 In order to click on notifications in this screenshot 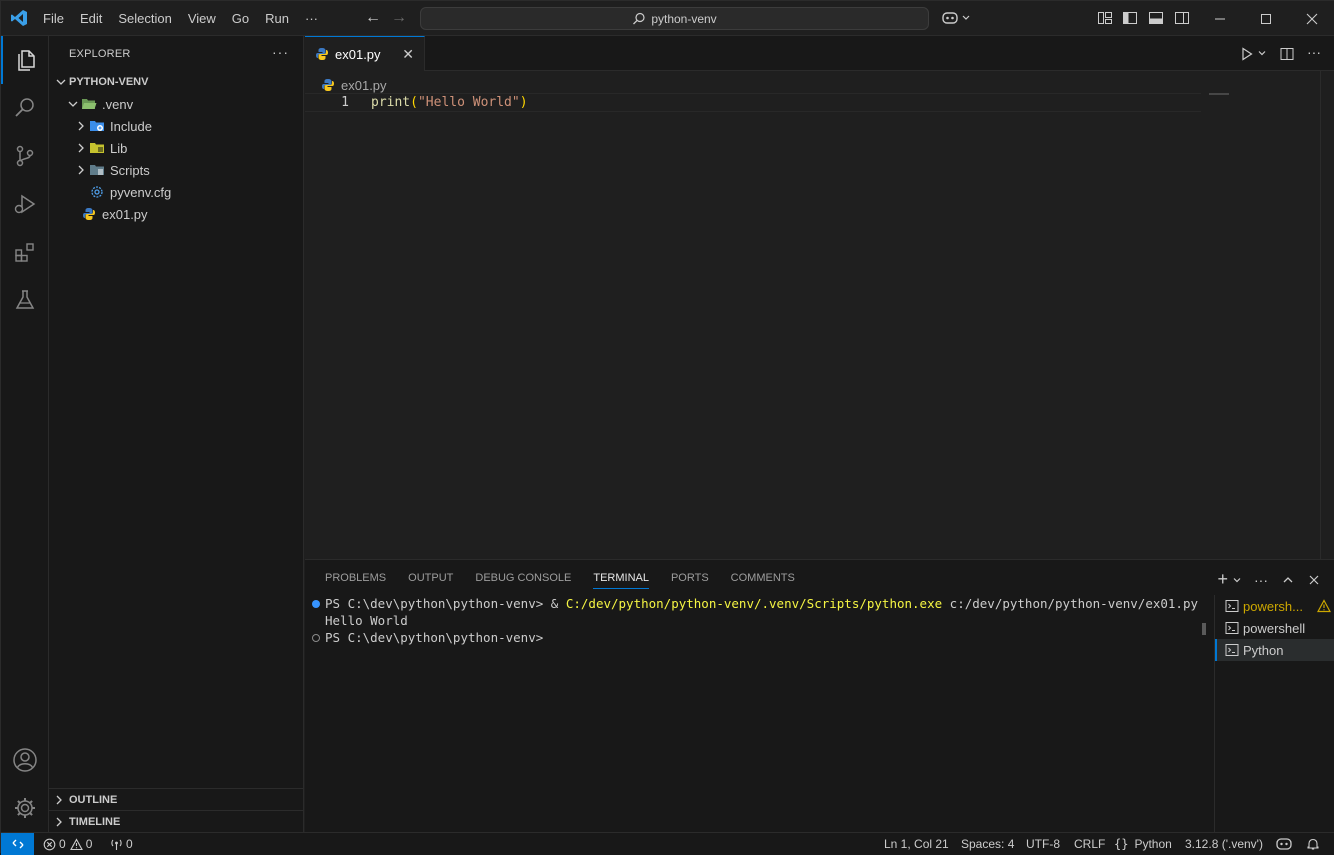, I will do `click(1313, 844)`.